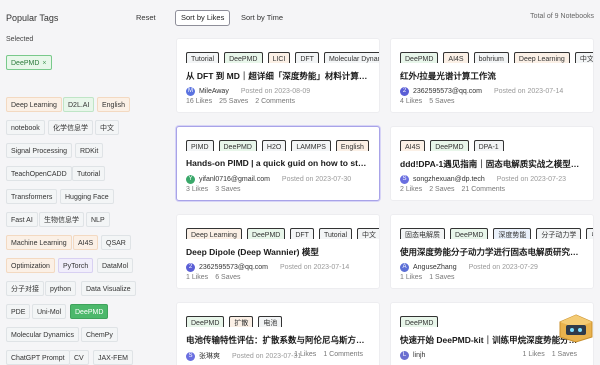 This screenshot has width=600, height=365. What do you see at coordinates (422, 233) in the screenshot?
I see `card-tag: 固态电解质` at bounding box center [422, 233].